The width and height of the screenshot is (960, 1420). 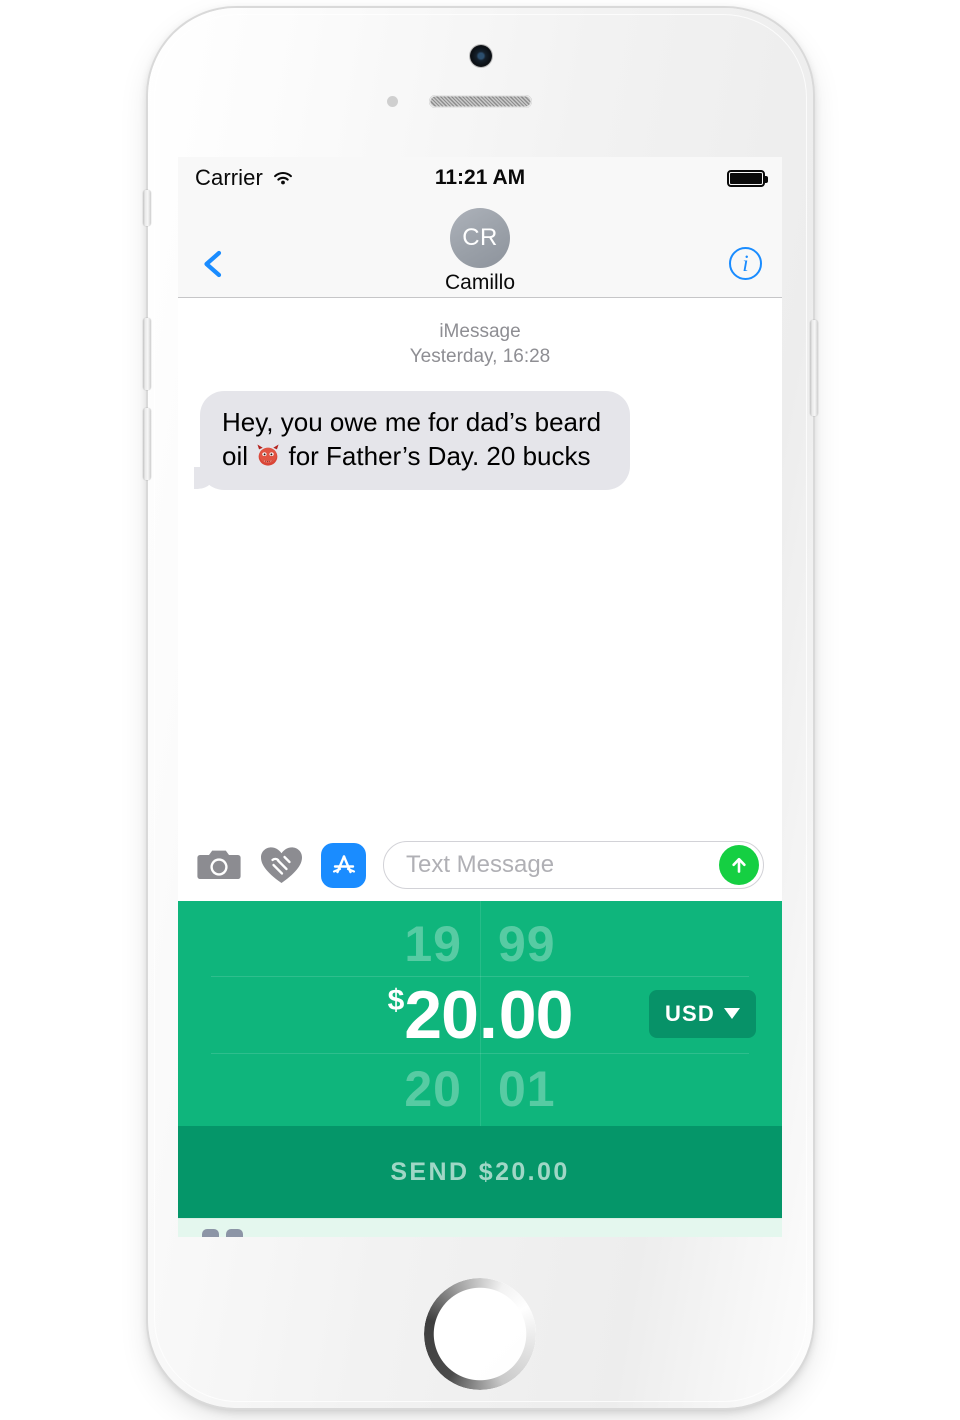 What do you see at coordinates (147, 208) in the screenshot?
I see `mute-switch-button` at bounding box center [147, 208].